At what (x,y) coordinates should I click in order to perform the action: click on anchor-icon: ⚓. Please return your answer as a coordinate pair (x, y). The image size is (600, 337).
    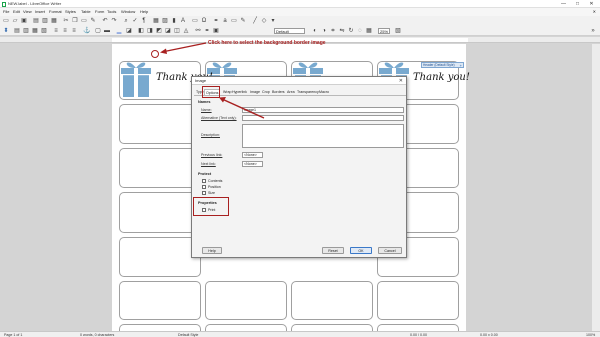
    Looking at the image, I should click on (86, 31).